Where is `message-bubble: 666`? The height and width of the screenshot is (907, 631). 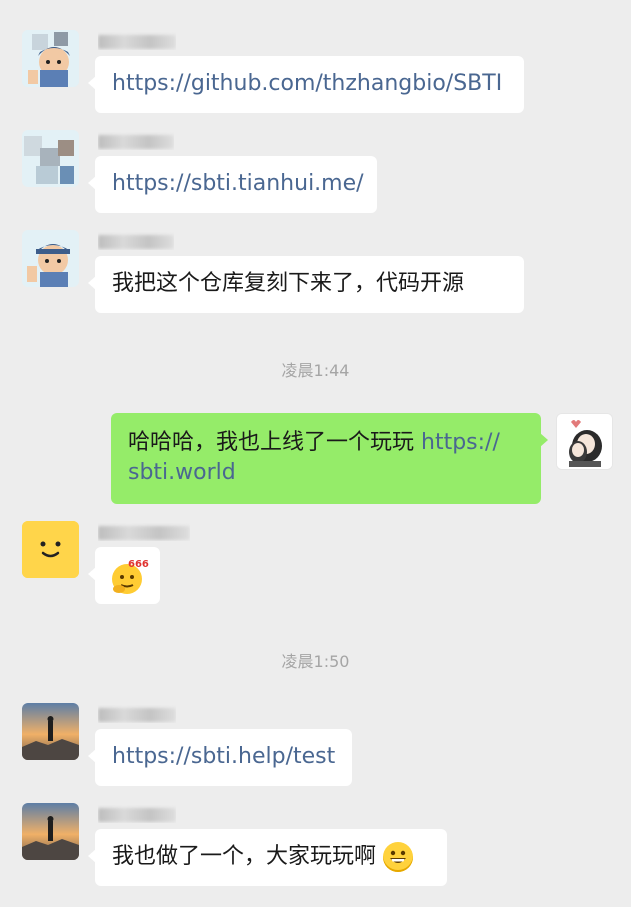
message-bubble: 666 is located at coordinates (124, 575).